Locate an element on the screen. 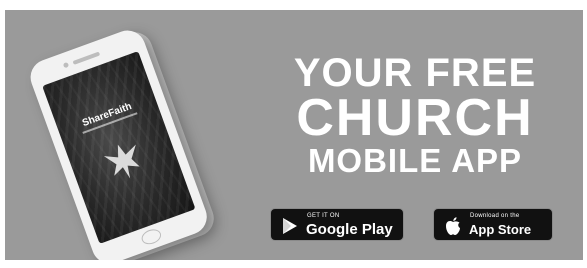  apple-icon is located at coordinates (453, 226).